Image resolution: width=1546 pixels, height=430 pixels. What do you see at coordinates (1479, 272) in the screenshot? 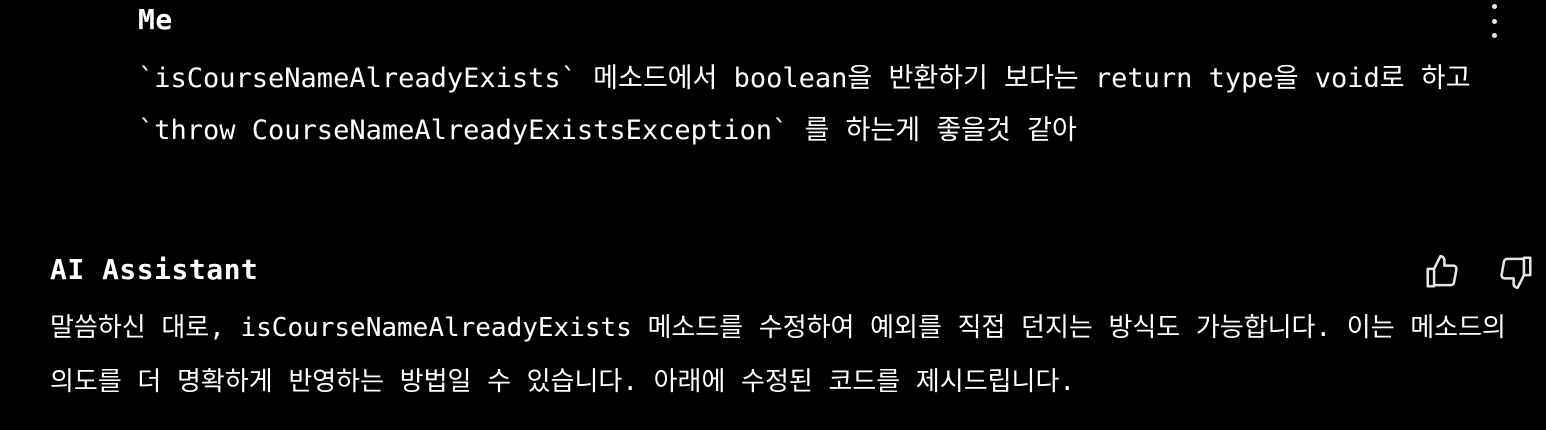
I see `feedback-controls` at bounding box center [1479, 272].